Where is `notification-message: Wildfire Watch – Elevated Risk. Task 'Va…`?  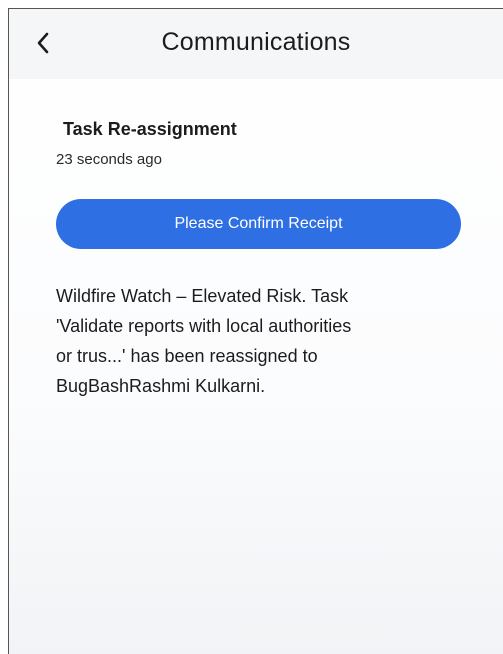 notification-message: Wildfire Watch – Elevated Risk. Task 'Va… is located at coordinates (204, 341).